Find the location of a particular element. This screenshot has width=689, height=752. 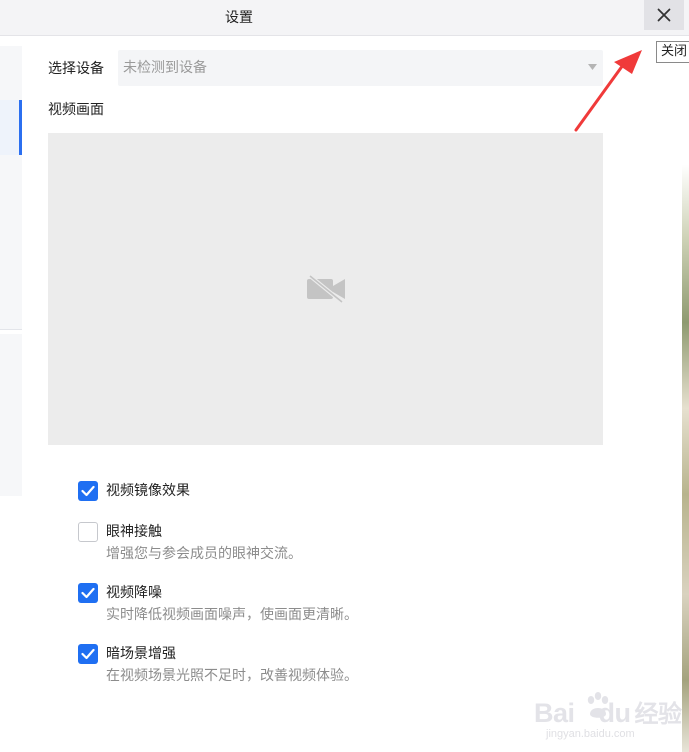

option-label: 眼神接触 is located at coordinates (134, 532).